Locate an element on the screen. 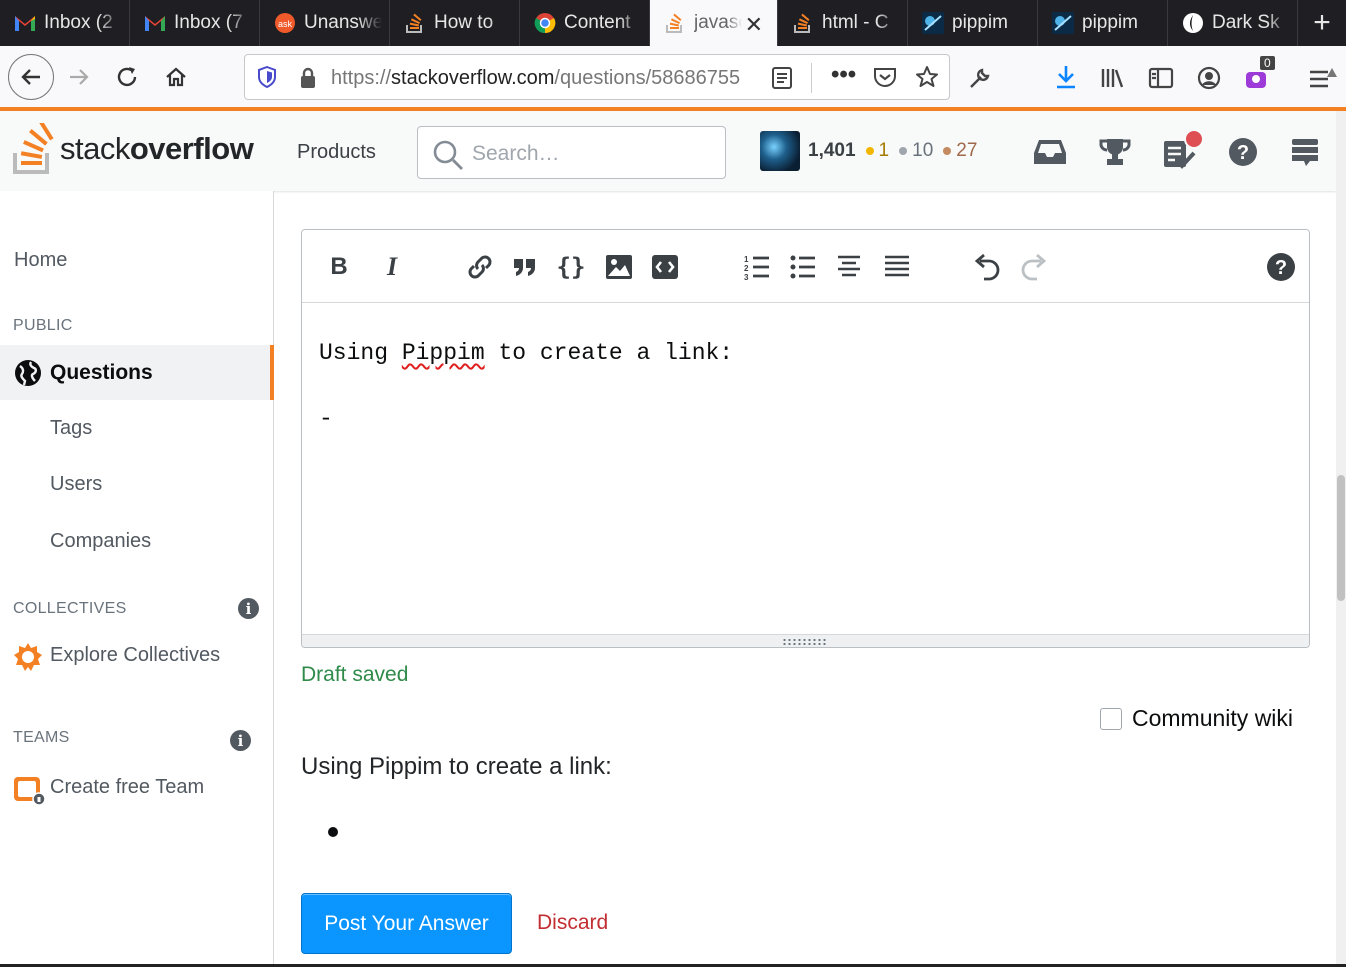 Image resolution: width=1346 pixels, height=967 pixels. discard-link: Discard is located at coordinates (572, 923).